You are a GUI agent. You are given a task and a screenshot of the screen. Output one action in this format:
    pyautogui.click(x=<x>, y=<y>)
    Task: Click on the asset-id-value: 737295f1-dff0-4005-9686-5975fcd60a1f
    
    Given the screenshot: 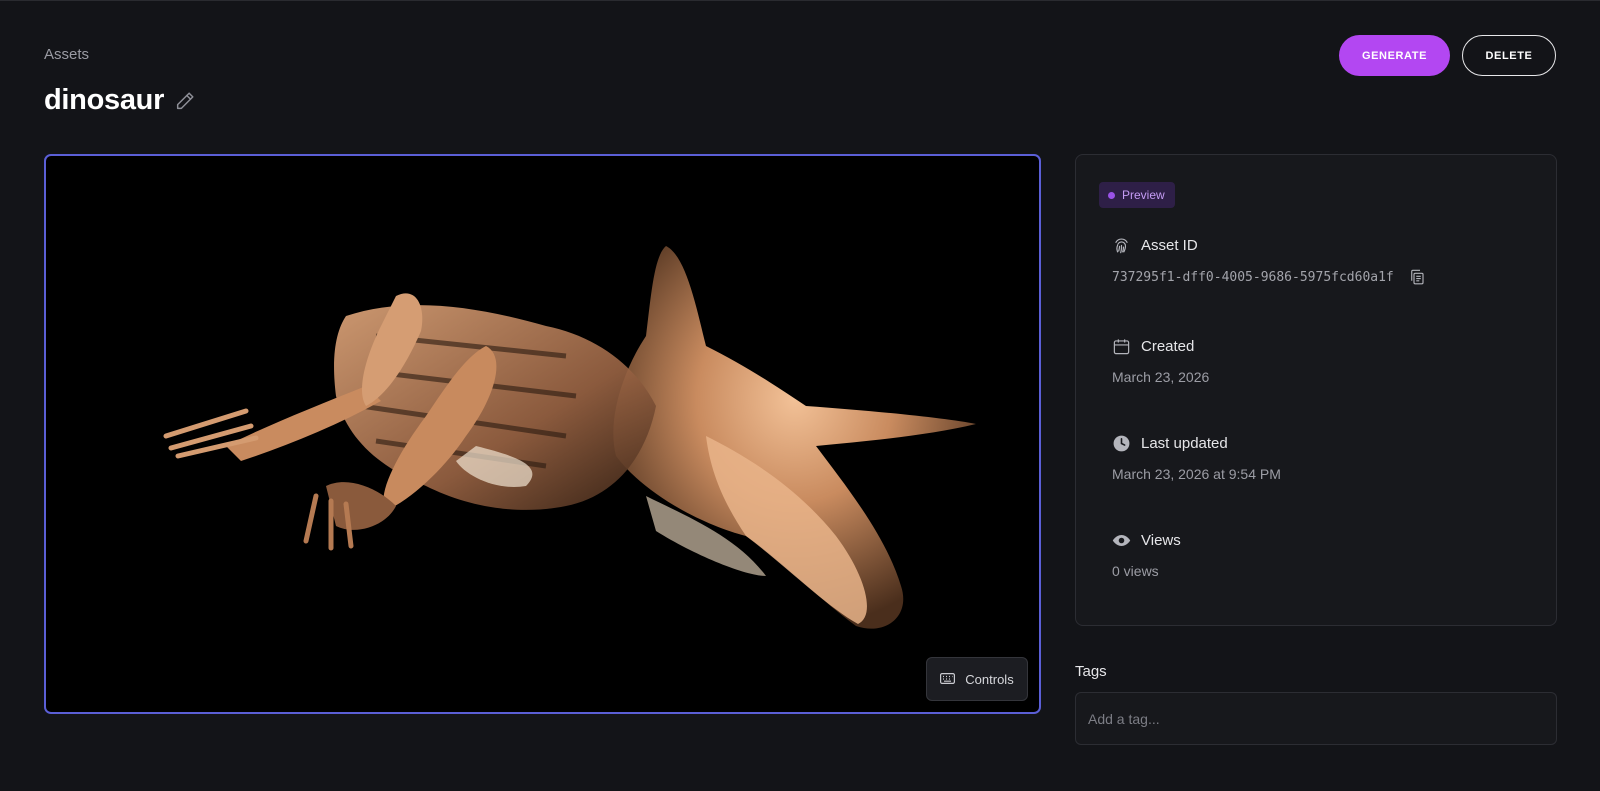 What is the action you would take?
    pyautogui.click(x=1253, y=277)
    